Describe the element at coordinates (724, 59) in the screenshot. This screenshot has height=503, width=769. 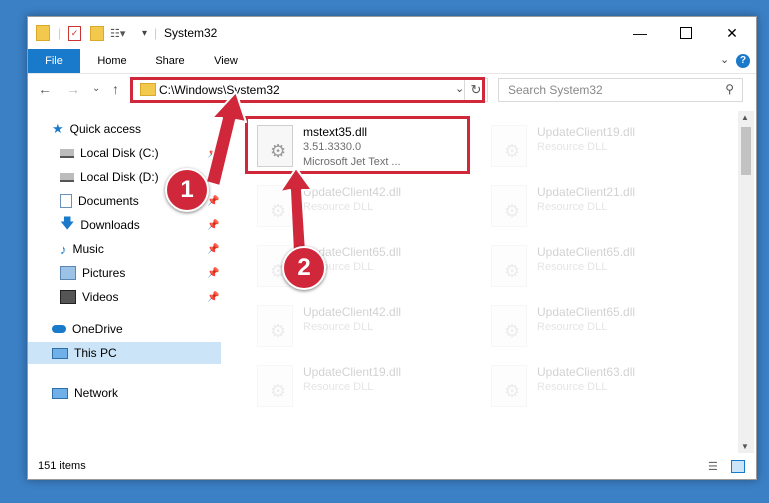
I see `expand-ribbon-icon: ⌄` at that location.